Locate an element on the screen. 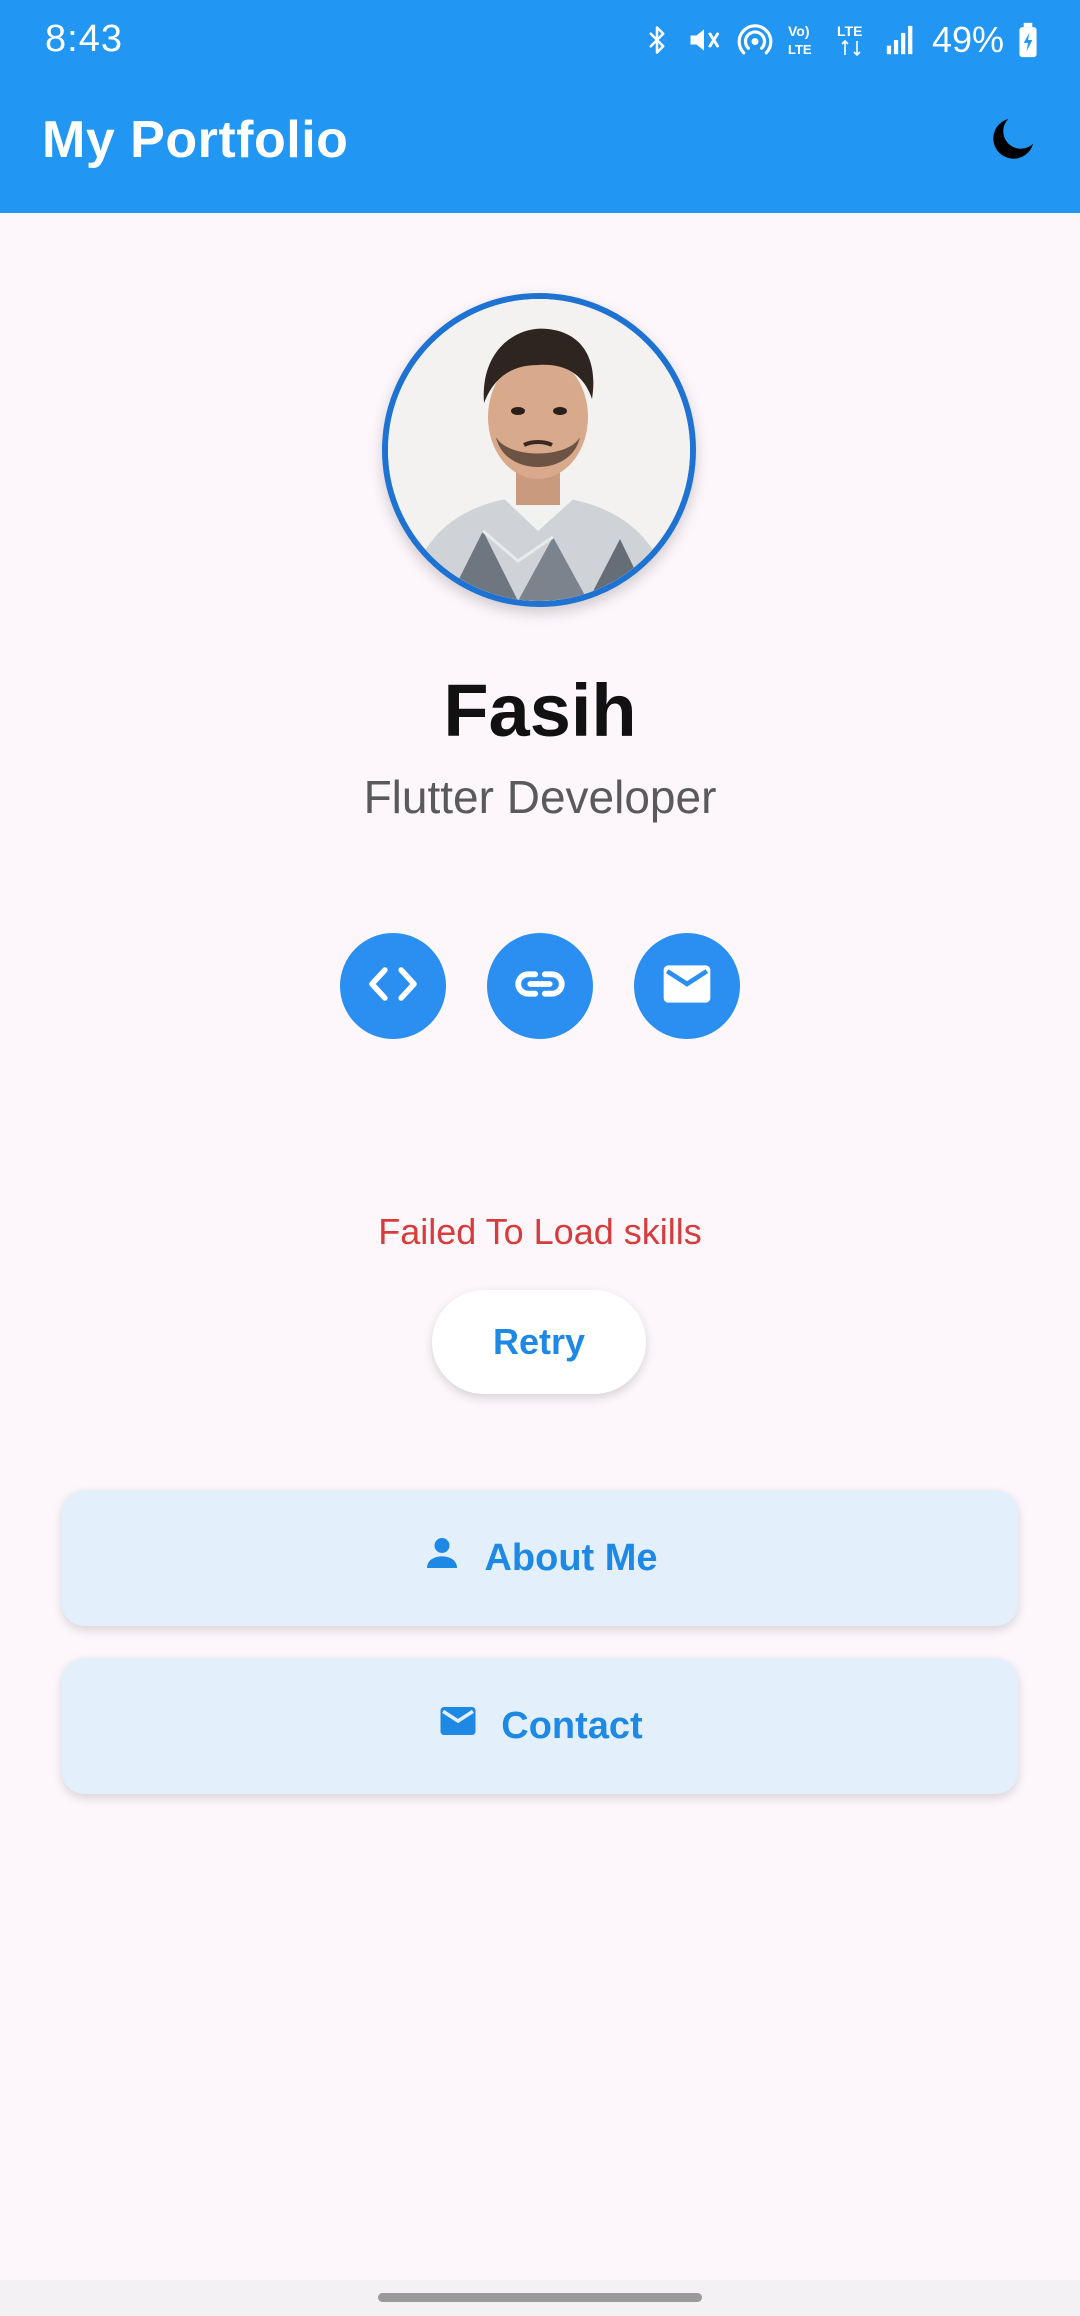  profile-role: Flutter Developer is located at coordinates (540, 797).